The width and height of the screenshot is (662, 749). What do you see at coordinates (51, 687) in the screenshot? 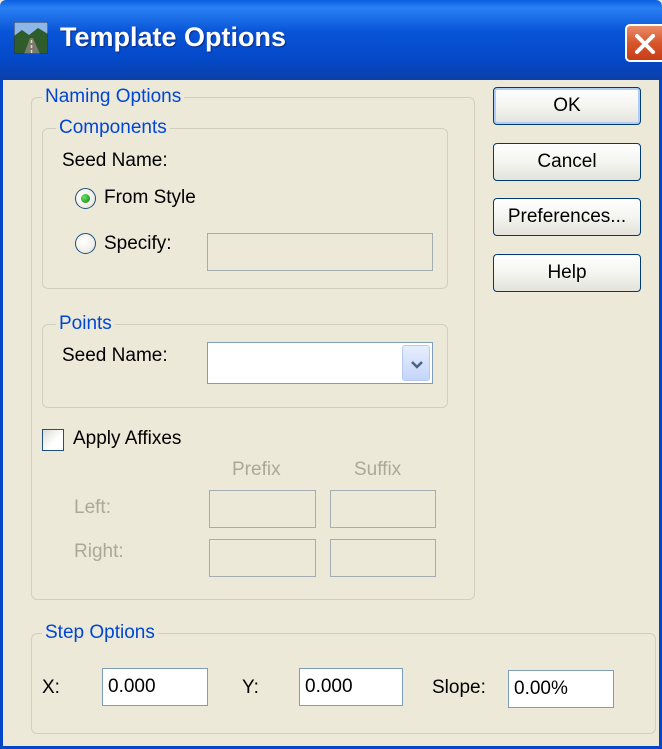
I see `step-x-label: X:` at bounding box center [51, 687].